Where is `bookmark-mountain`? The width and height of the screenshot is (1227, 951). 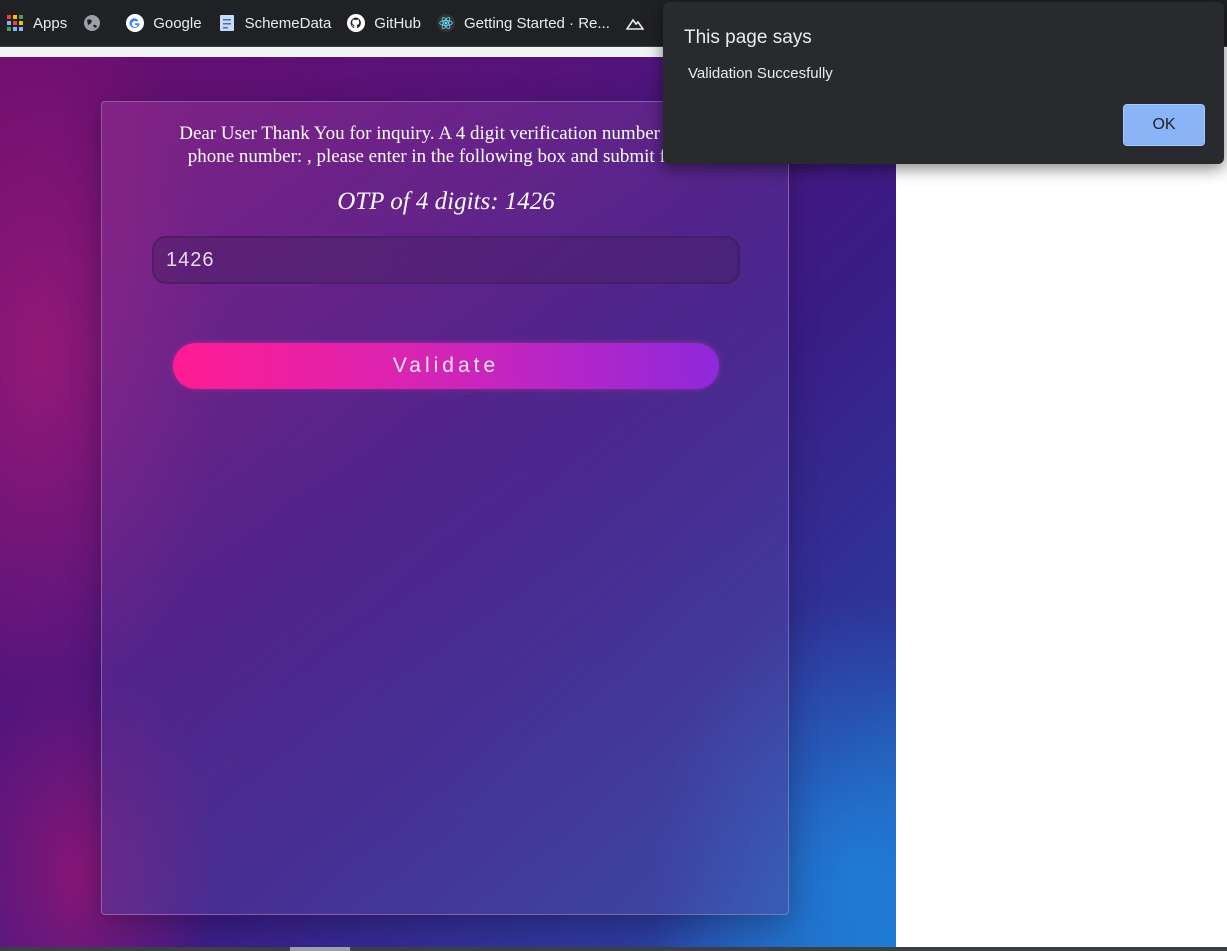
bookmark-mountain is located at coordinates (641, 23).